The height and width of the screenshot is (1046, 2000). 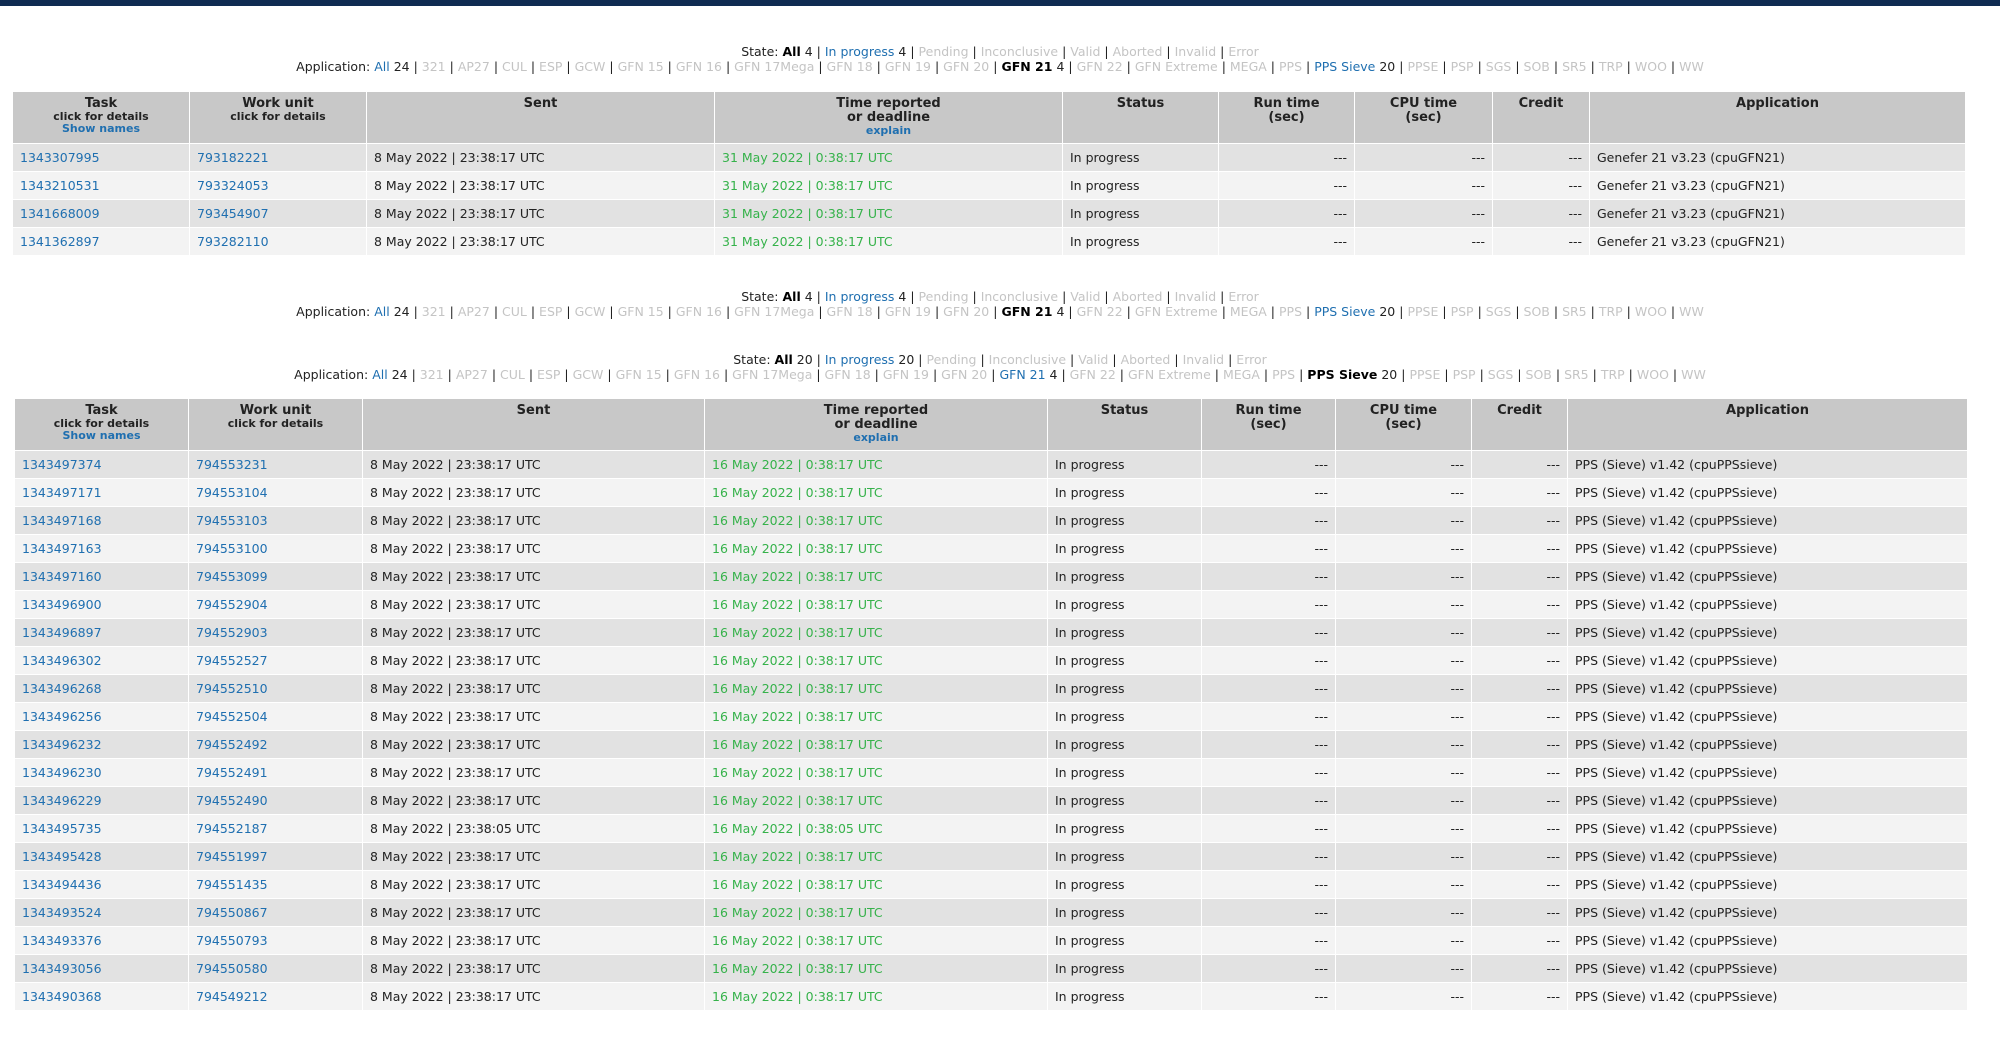 What do you see at coordinates (101, 548) in the screenshot?
I see `task-id-link: 1343497163` at bounding box center [101, 548].